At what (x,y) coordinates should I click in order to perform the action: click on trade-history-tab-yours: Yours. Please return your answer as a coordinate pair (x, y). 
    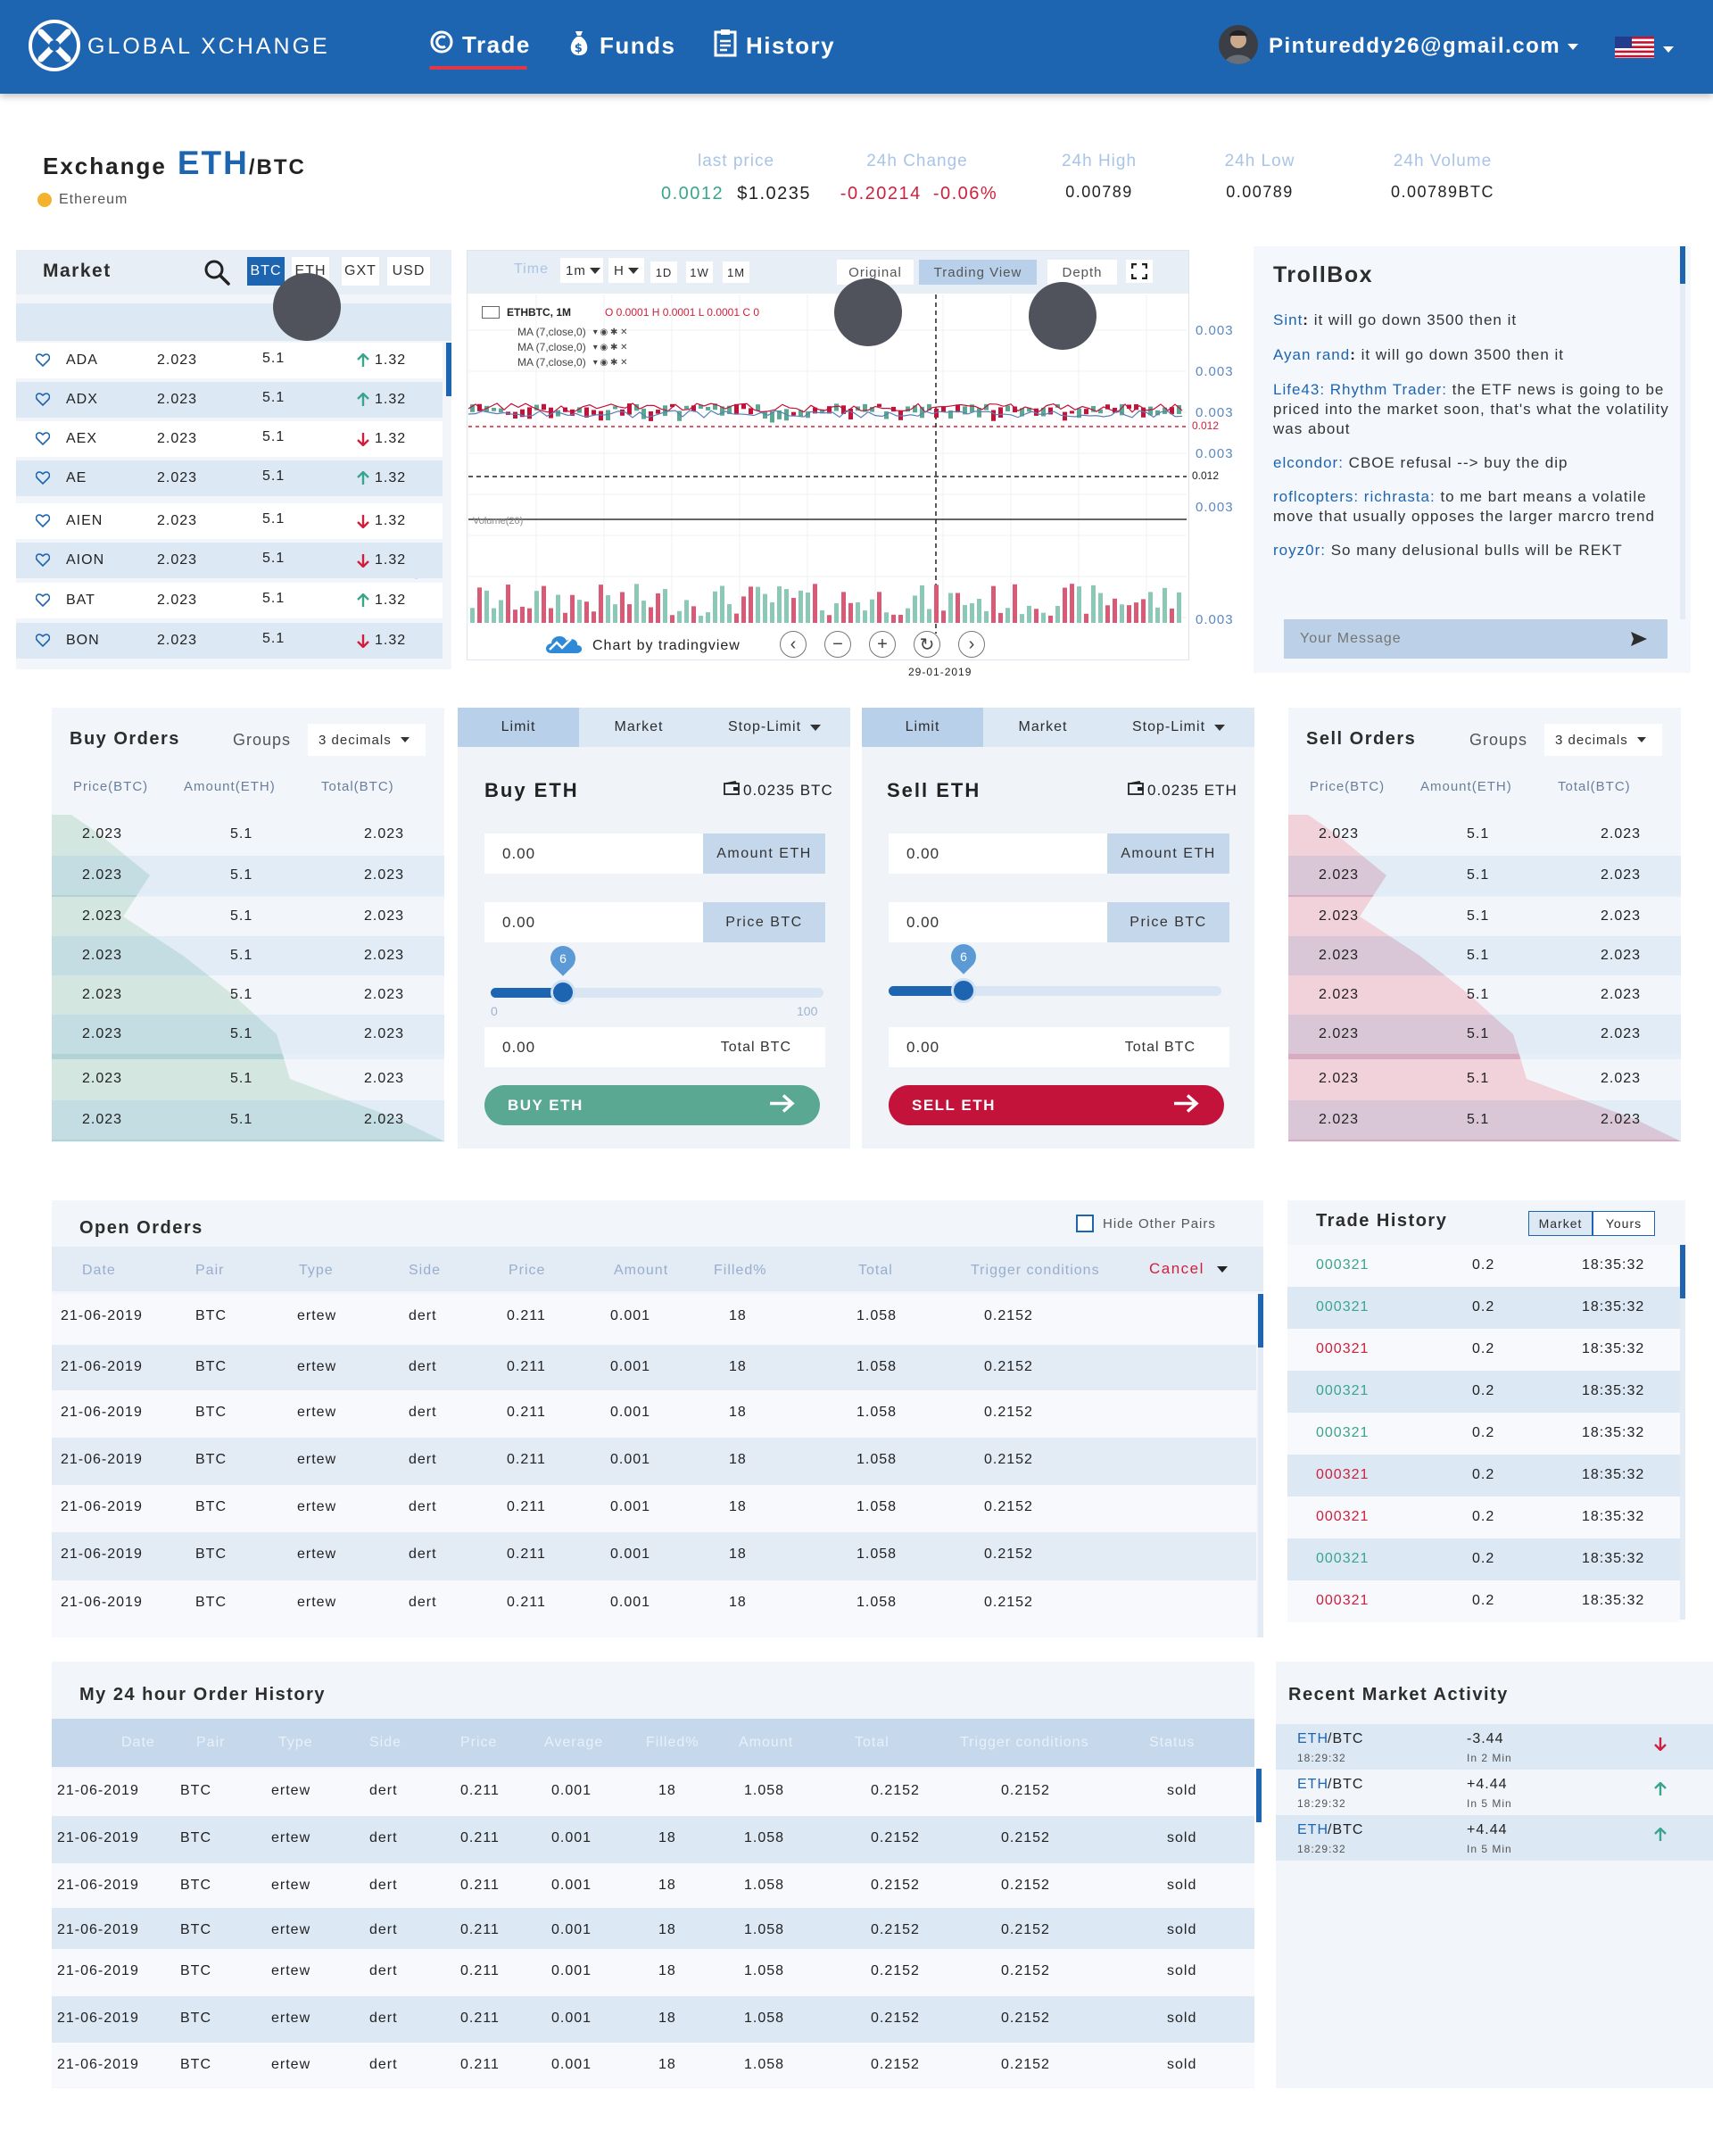
    Looking at the image, I should click on (1624, 1223).